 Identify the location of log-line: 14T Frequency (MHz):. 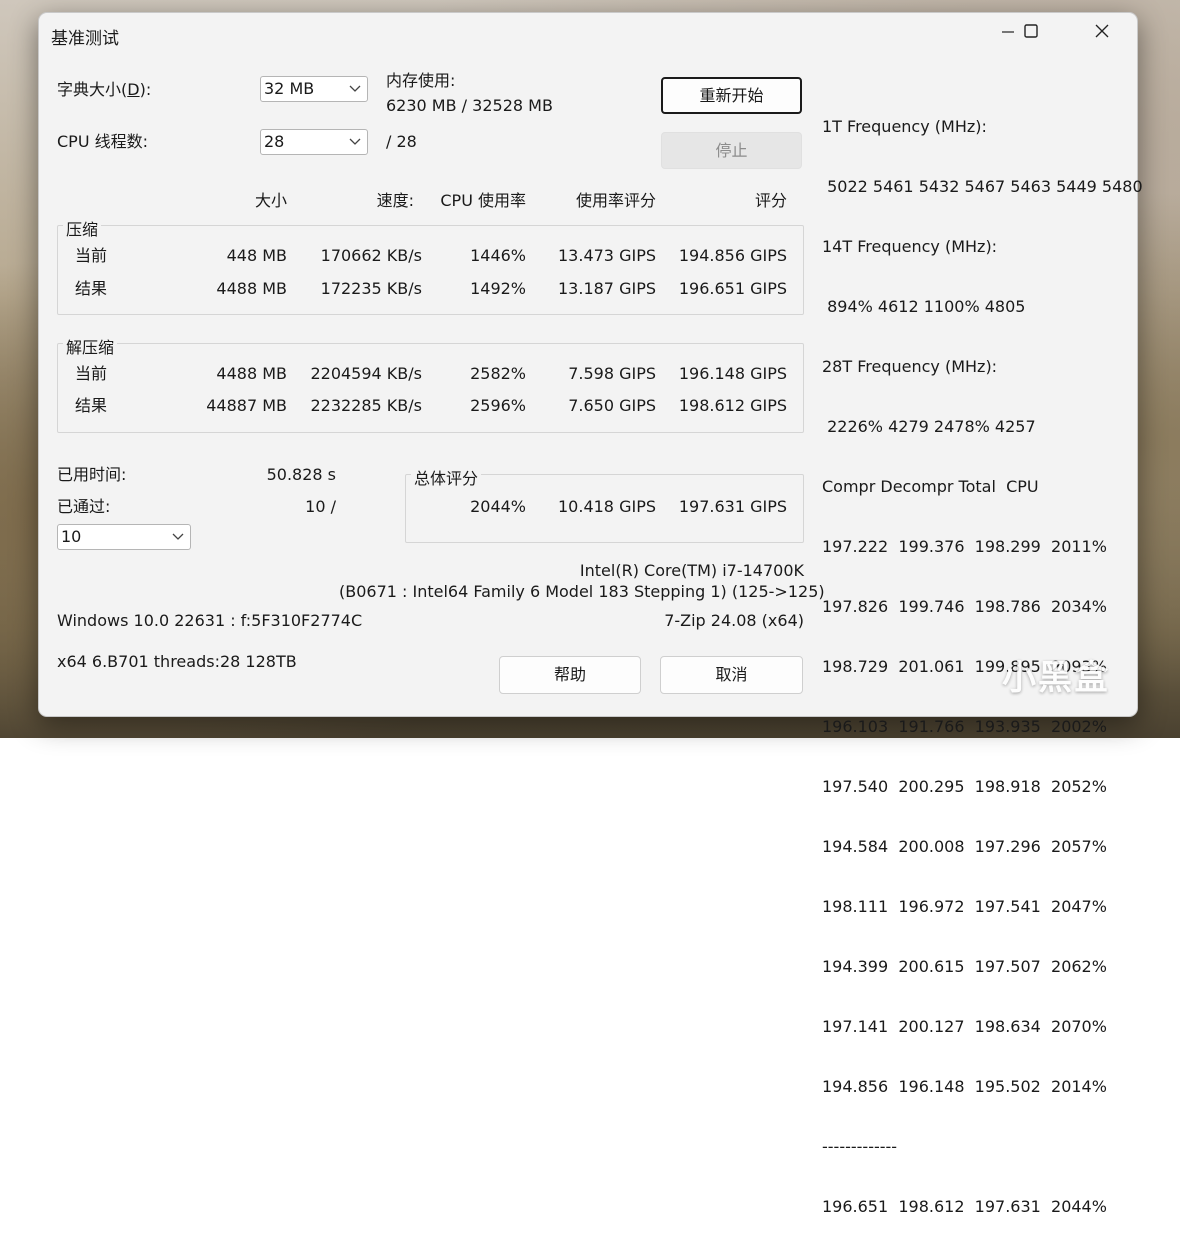
(910, 246).